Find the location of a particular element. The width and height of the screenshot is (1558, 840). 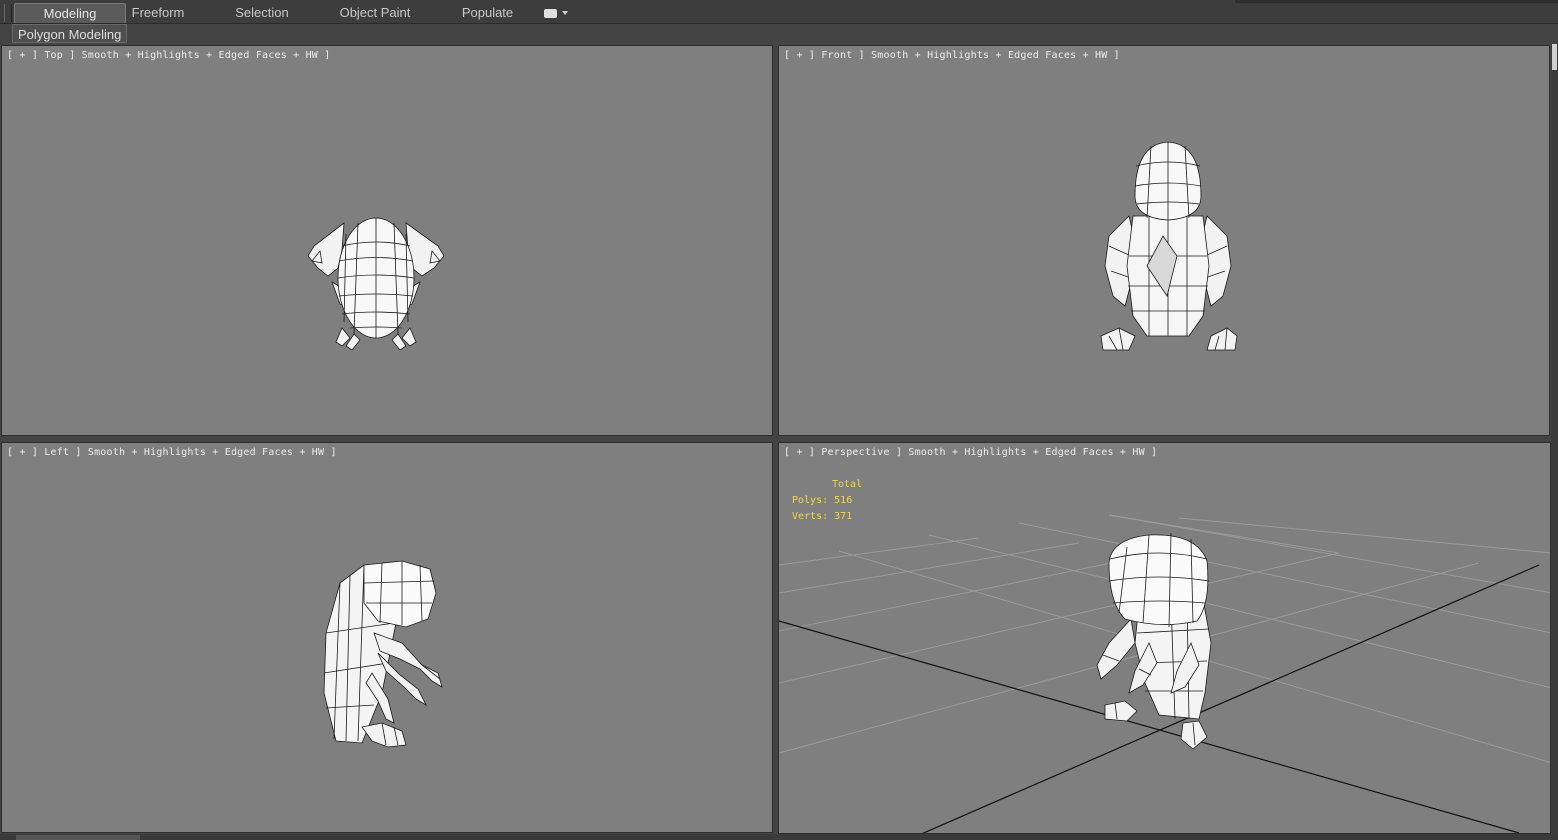

ribbon-options-dropdown is located at coordinates (557, 14).